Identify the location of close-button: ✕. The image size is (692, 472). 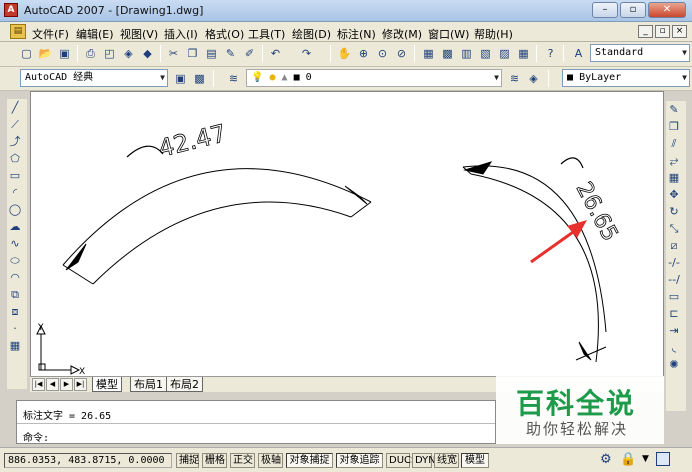
(667, 10).